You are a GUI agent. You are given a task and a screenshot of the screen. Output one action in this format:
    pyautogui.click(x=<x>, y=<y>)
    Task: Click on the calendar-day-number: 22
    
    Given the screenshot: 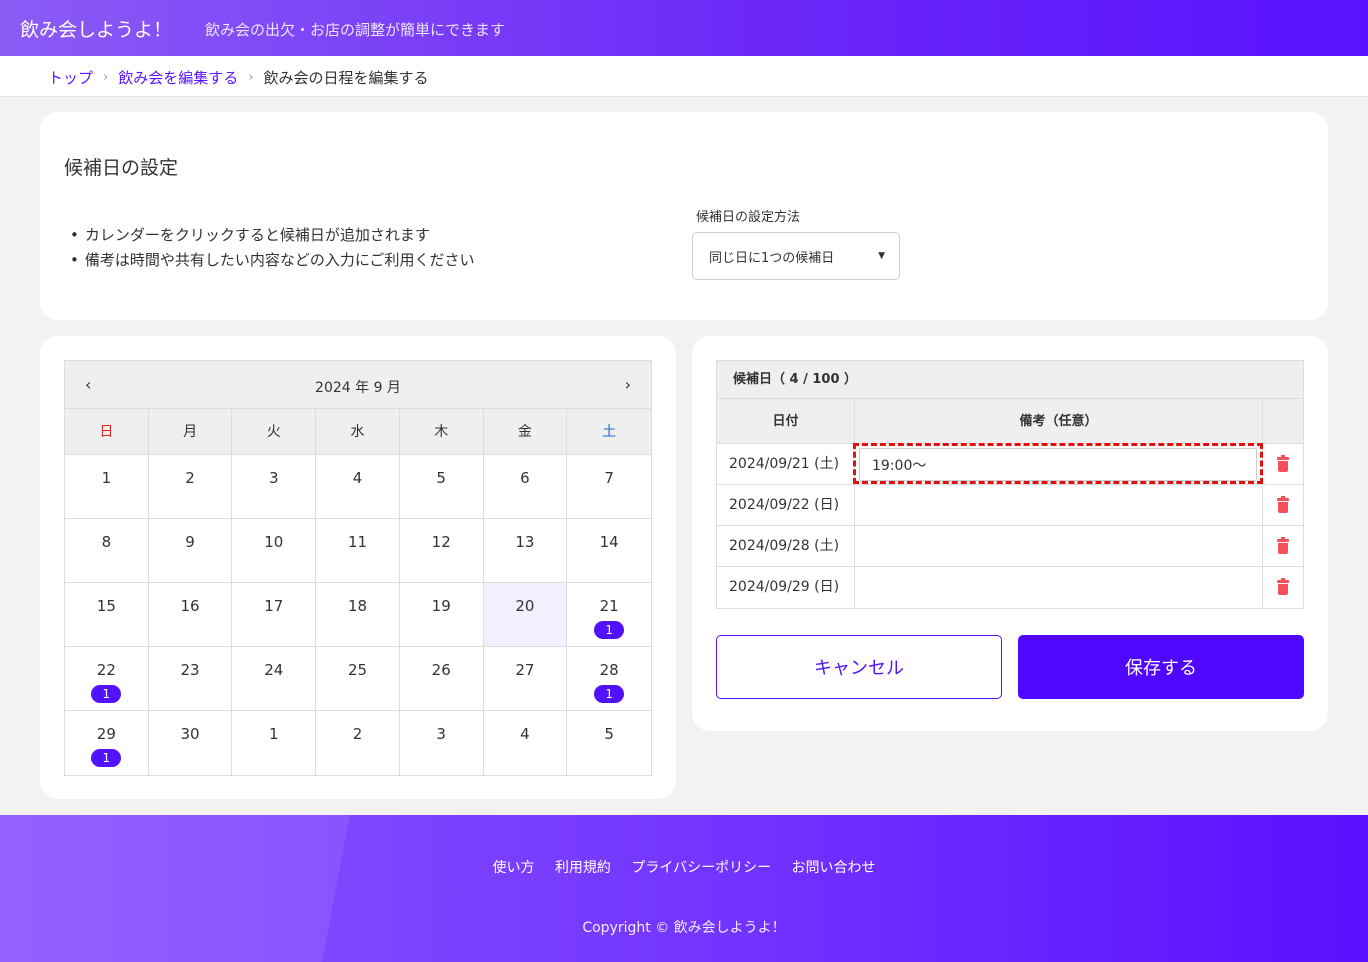 What is the action you would take?
    pyautogui.click(x=106, y=670)
    